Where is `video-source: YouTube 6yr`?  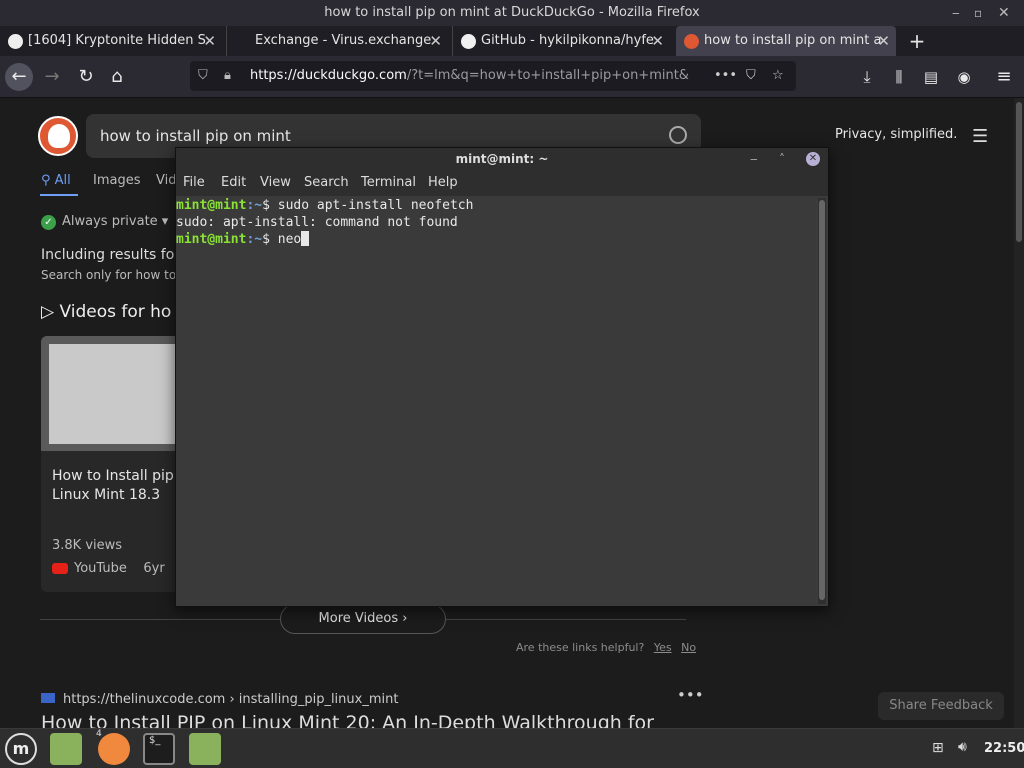
video-source: YouTube 6yr is located at coordinates (108, 568).